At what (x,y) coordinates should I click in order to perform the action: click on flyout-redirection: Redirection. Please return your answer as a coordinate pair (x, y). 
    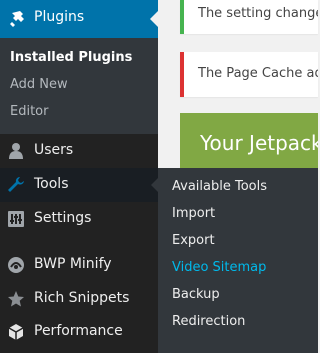
    Looking at the image, I should click on (208, 321).